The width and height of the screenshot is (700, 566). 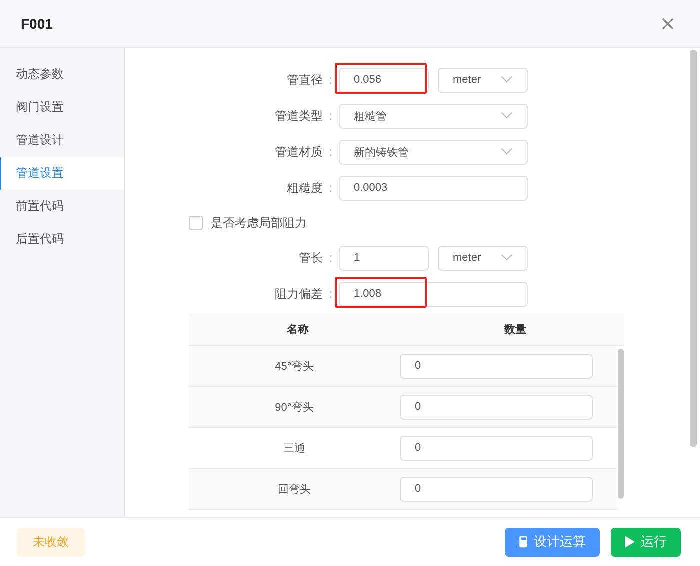 What do you see at coordinates (523, 542) in the screenshot?
I see `calculator-icon` at bounding box center [523, 542].